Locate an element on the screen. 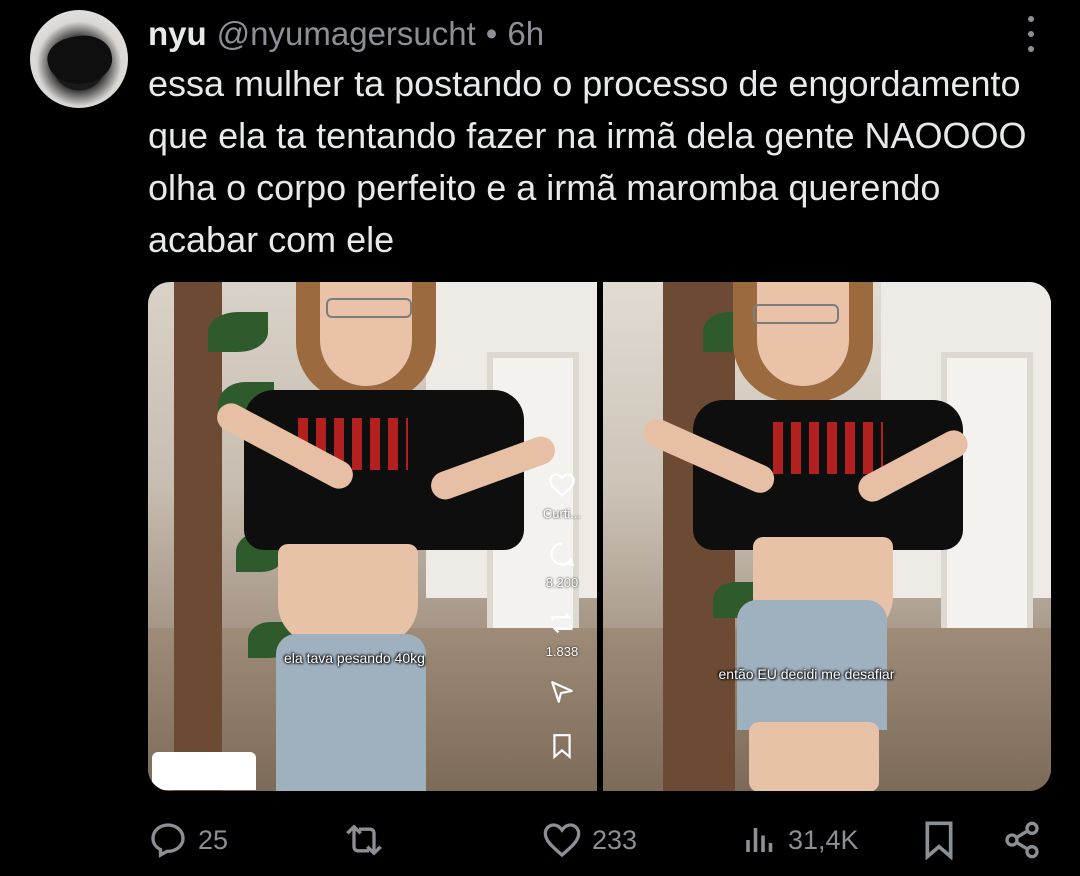 This screenshot has height=876, width=1080. video-side-actions: Curti... 8.200 1.838 is located at coordinates (562, 615).